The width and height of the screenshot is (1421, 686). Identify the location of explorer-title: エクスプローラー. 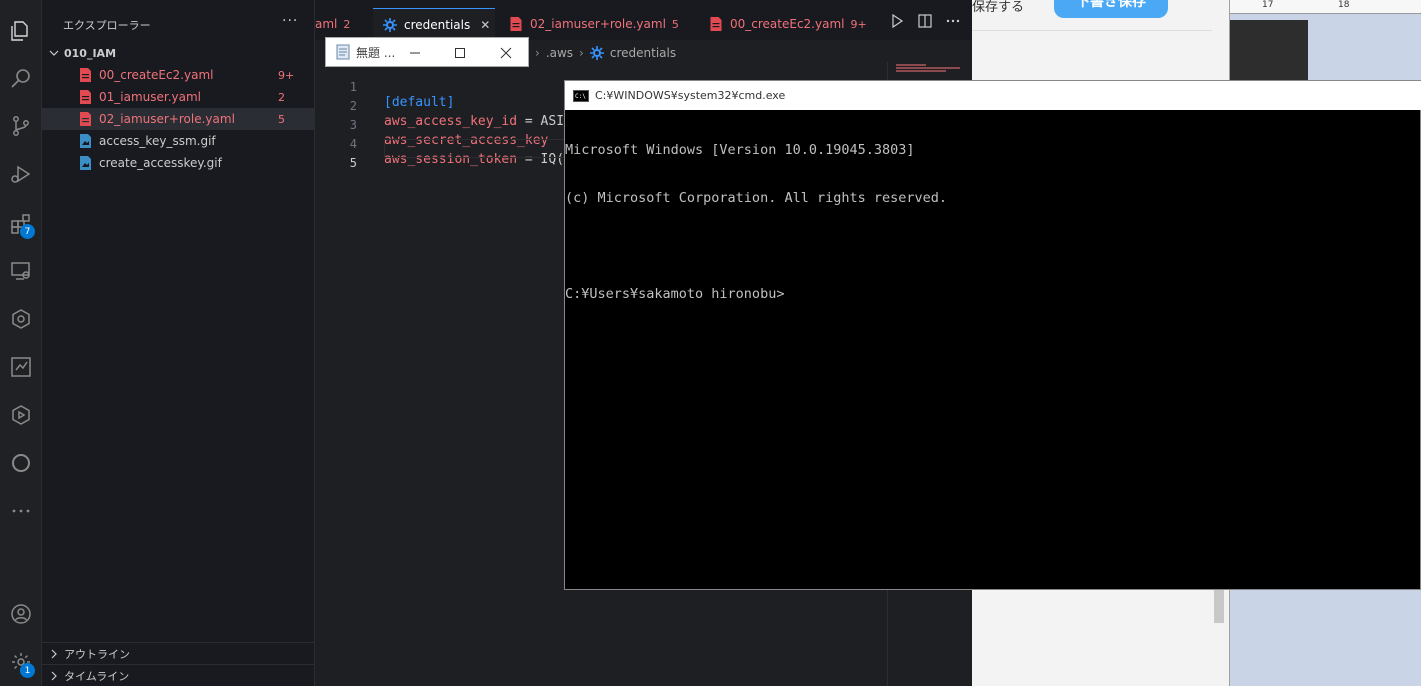
(107, 25).